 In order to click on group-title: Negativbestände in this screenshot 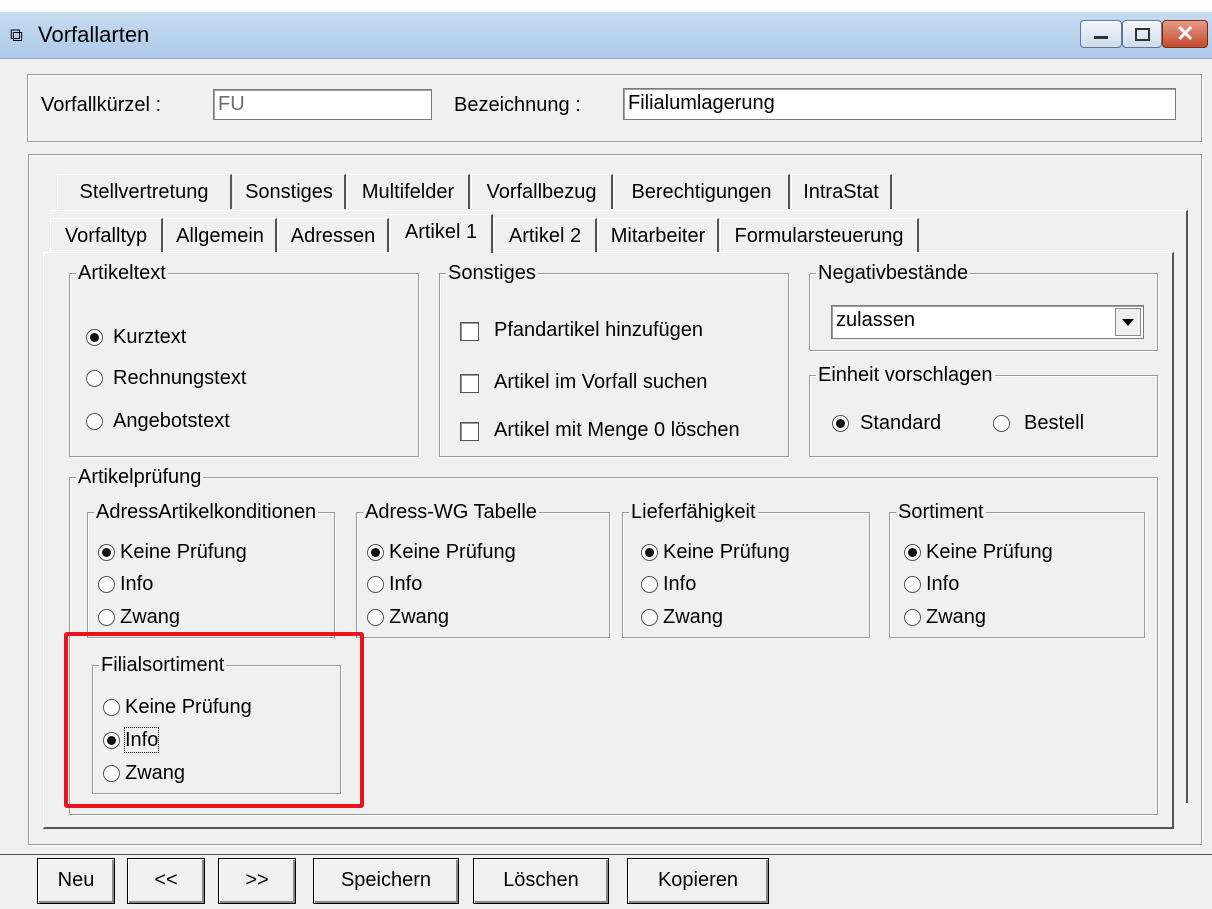, I will do `click(893, 273)`.